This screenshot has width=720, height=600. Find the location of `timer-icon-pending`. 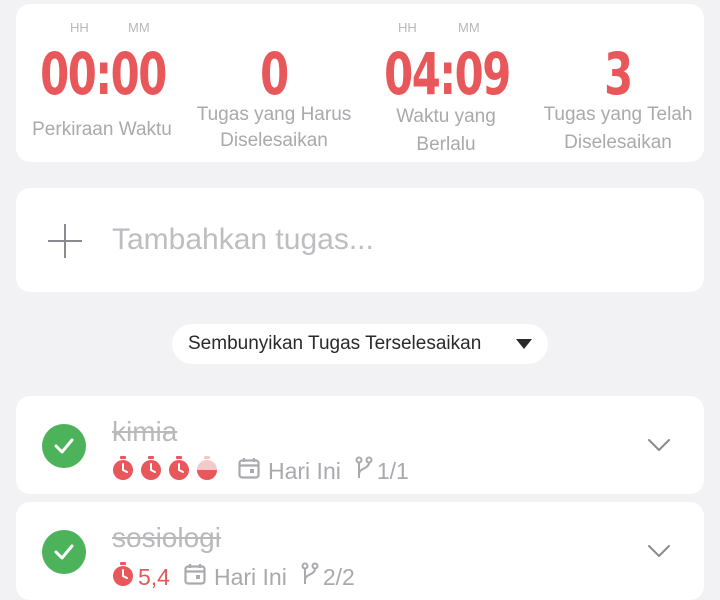

timer-icon-pending is located at coordinates (207, 471).